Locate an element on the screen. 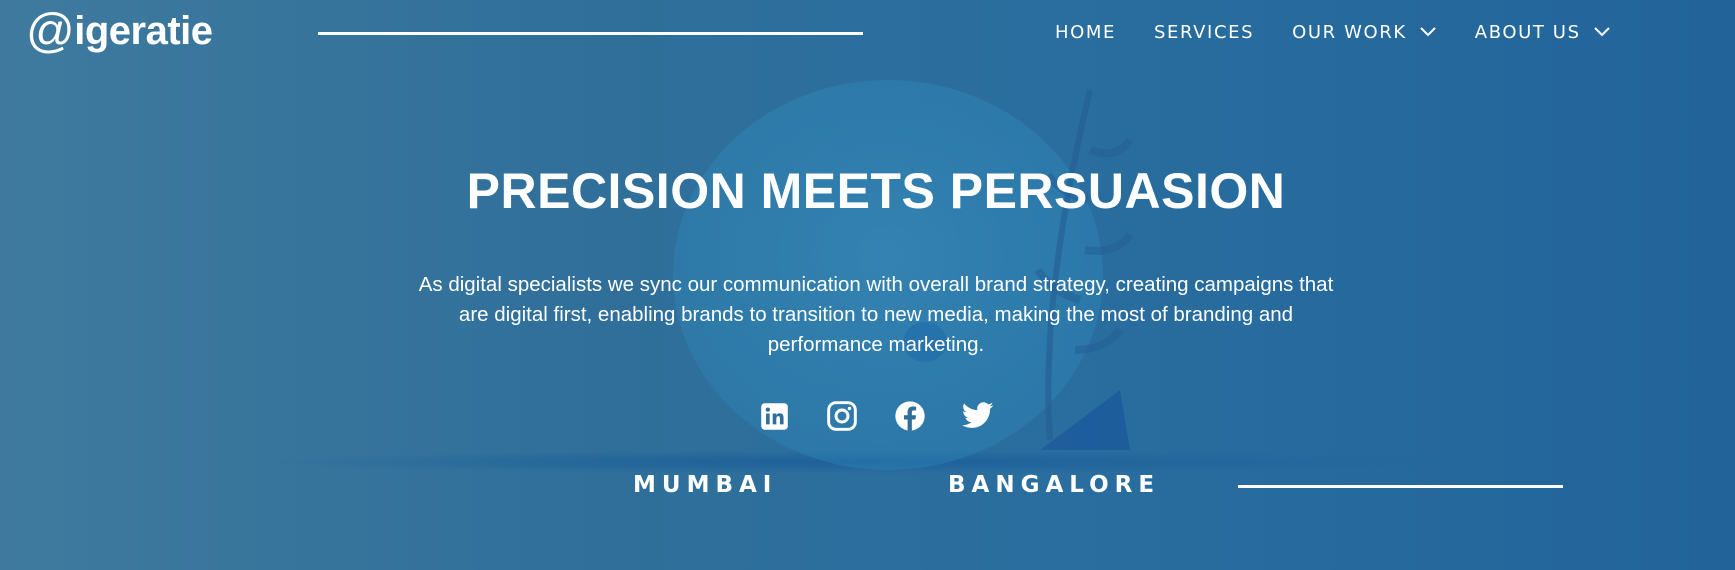 This screenshot has width=1735, height=570. location-mumbai: MUMBAI is located at coordinates (705, 485).